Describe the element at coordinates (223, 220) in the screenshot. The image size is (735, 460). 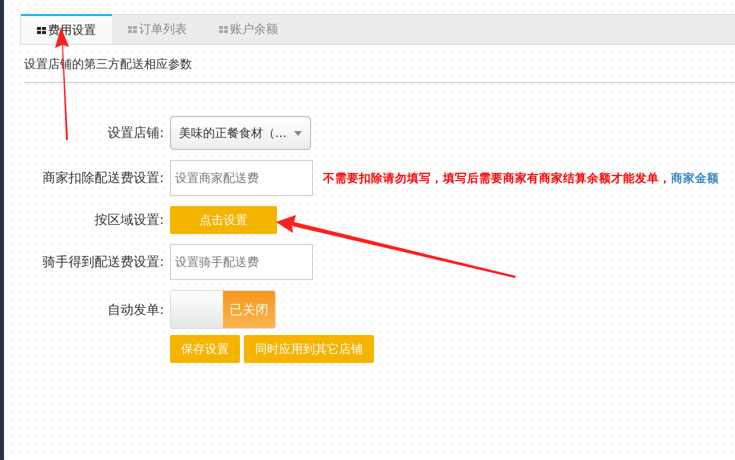
I see `settings-button: 点击设置` at that location.